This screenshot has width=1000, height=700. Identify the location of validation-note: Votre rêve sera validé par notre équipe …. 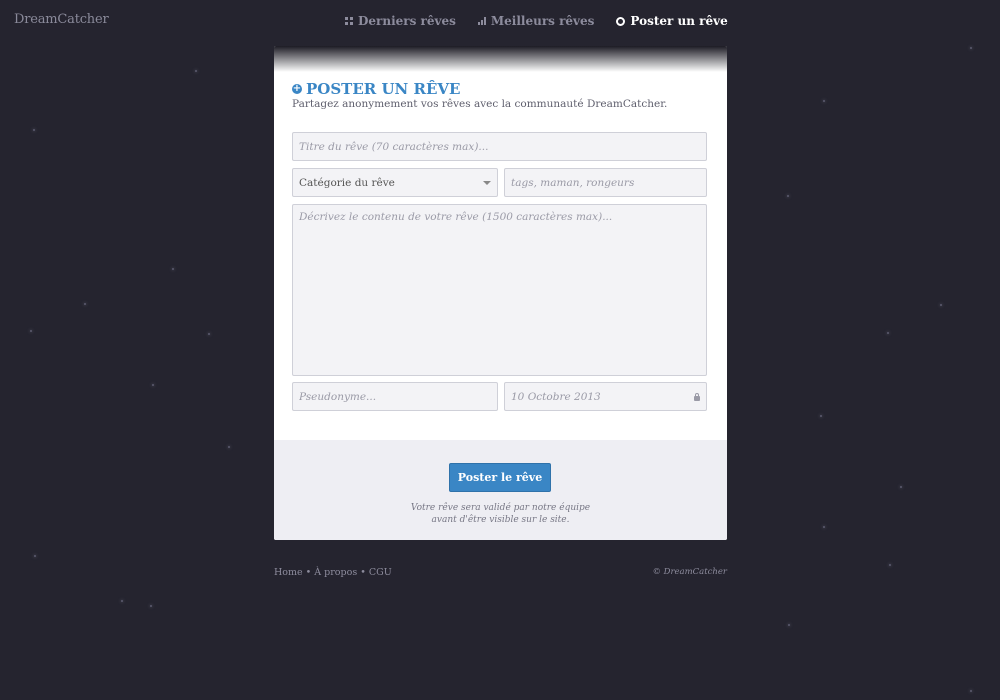
(500, 514).